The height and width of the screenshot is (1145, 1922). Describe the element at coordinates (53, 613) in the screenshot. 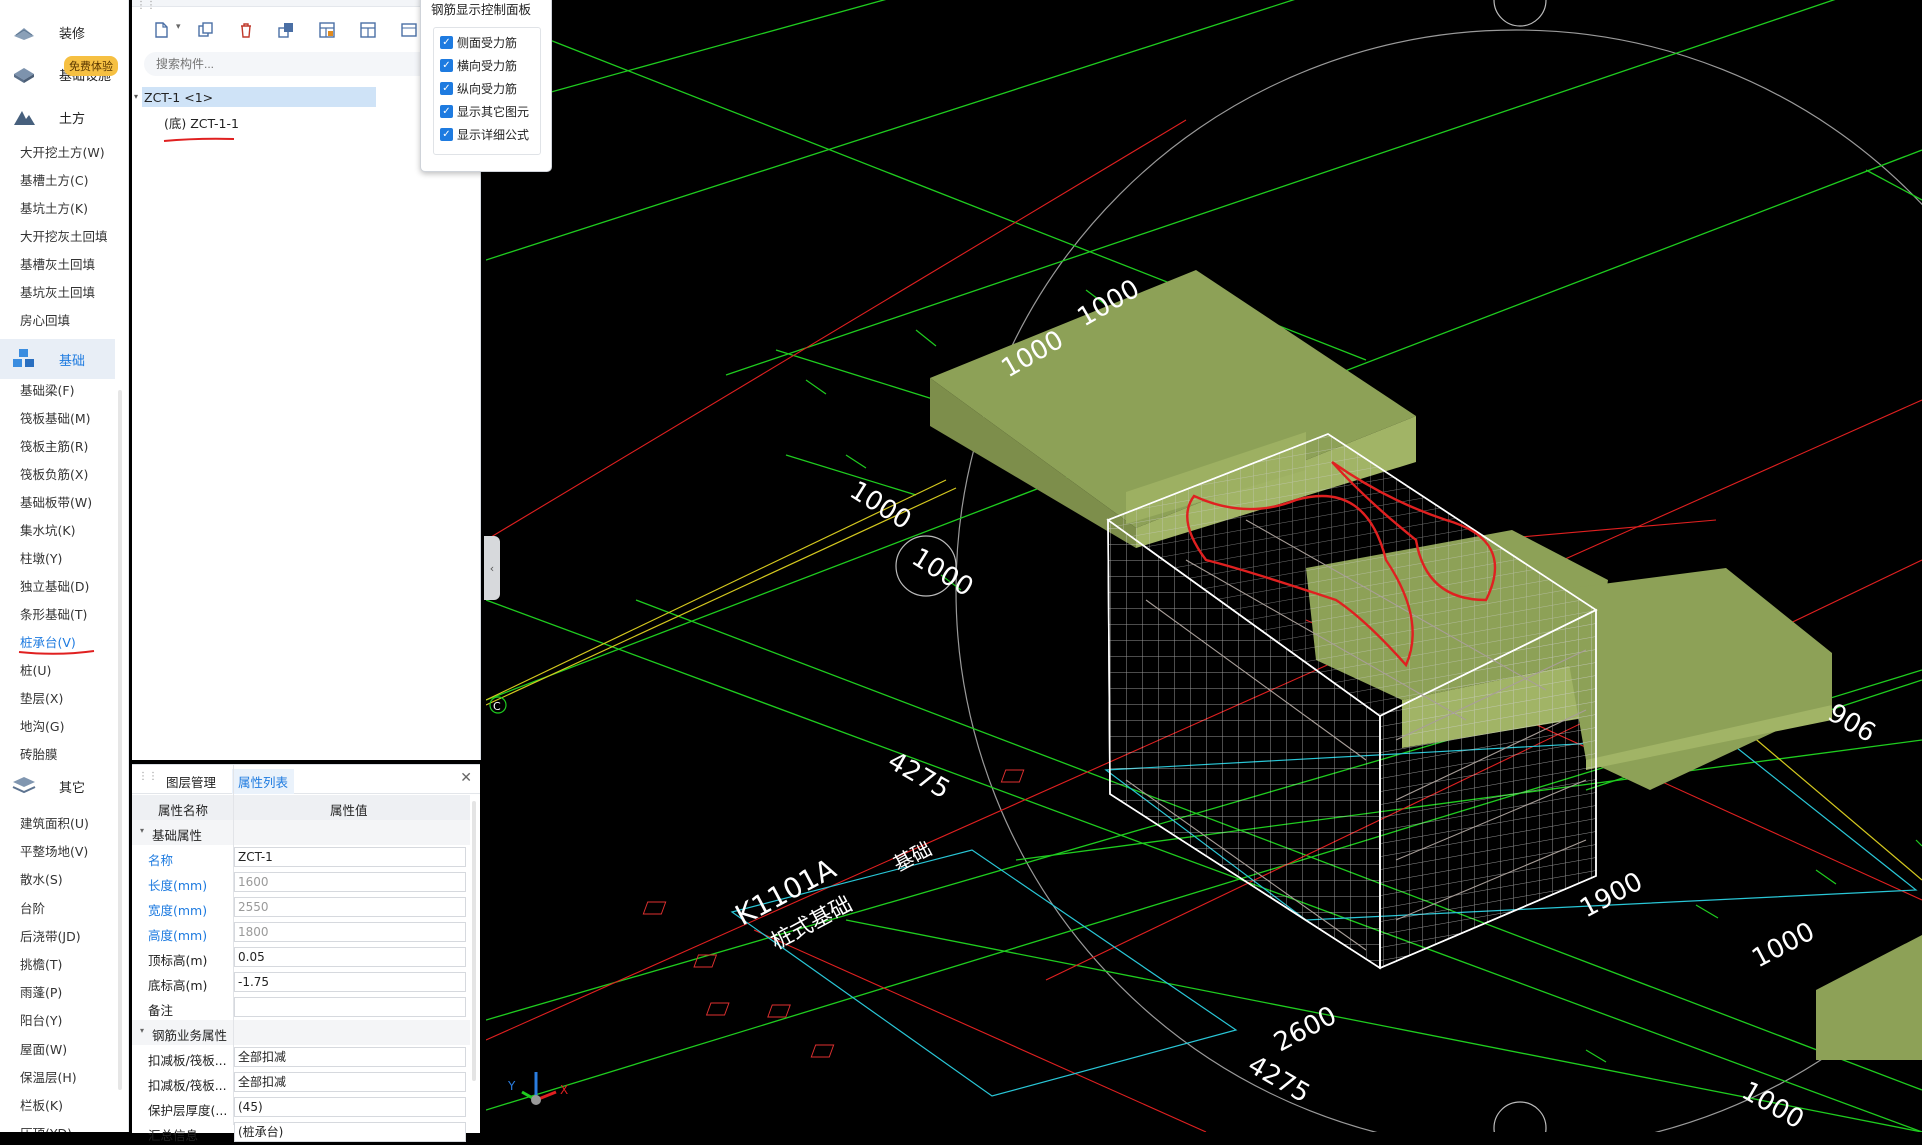

I see `nav-item: 条形基础(T)` at that location.